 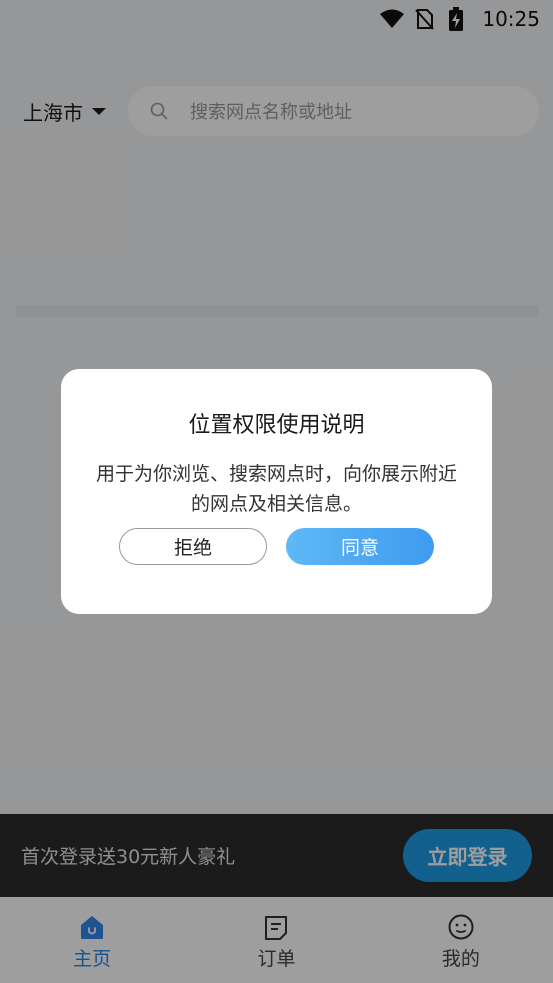 What do you see at coordinates (193, 546) in the screenshot?
I see `reject-button: 拒绝` at bounding box center [193, 546].